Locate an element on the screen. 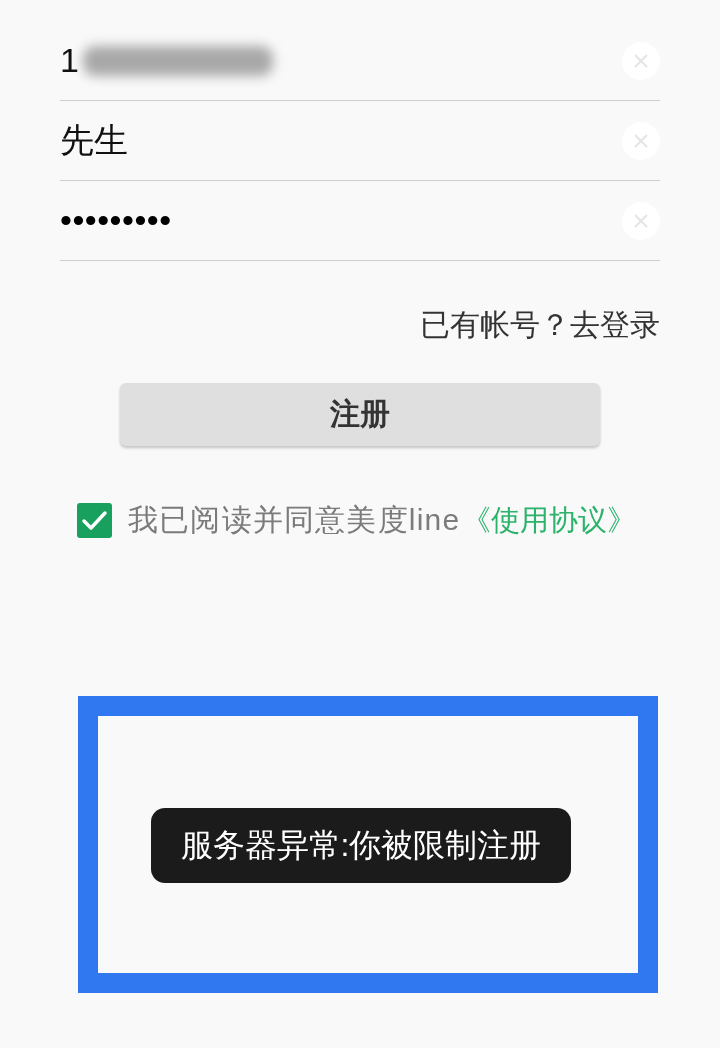  register-button: 注册 is located at coordinates (360, 414).